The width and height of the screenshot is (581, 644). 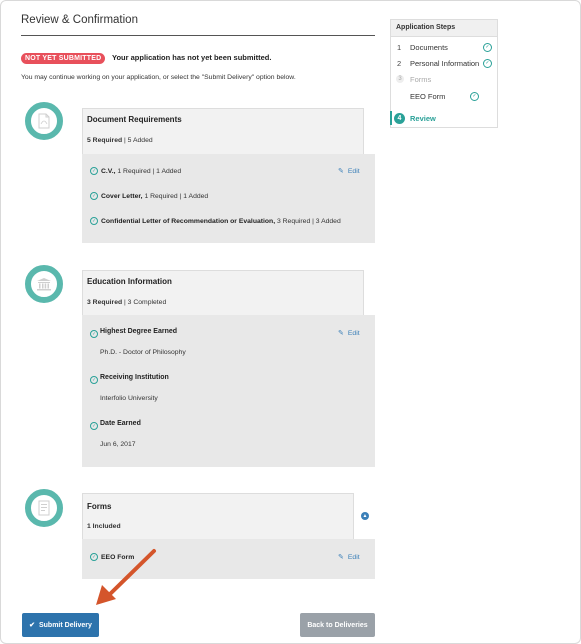 What do you see at coordinates (99, 506) in the screenshot?
I see `forms-title: Forms` at bounding box center [99, 506].